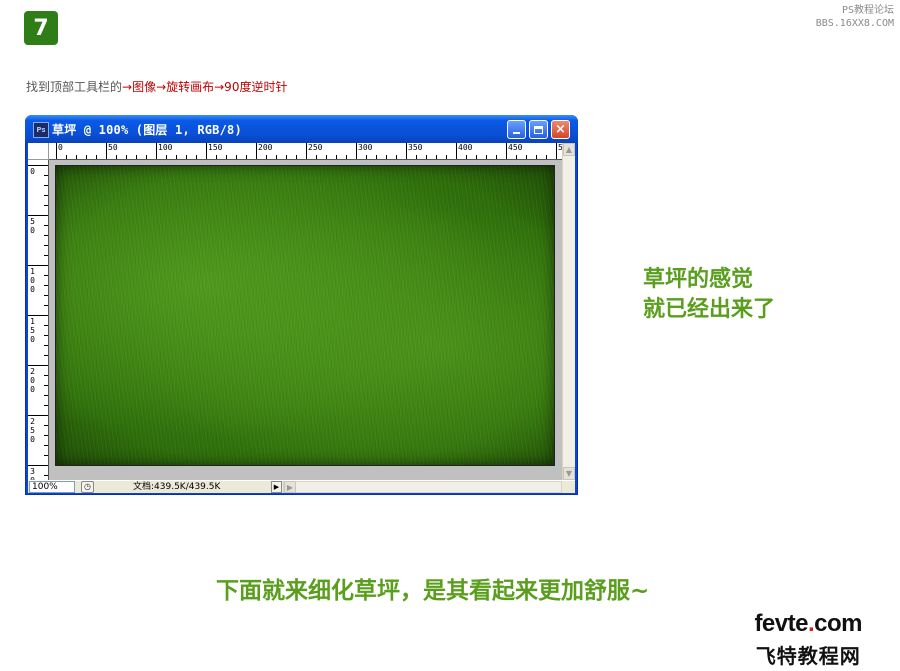 The height and width of the screenshot is (671, 900). I want to click on ruler-label: 400, so click(465, 147).